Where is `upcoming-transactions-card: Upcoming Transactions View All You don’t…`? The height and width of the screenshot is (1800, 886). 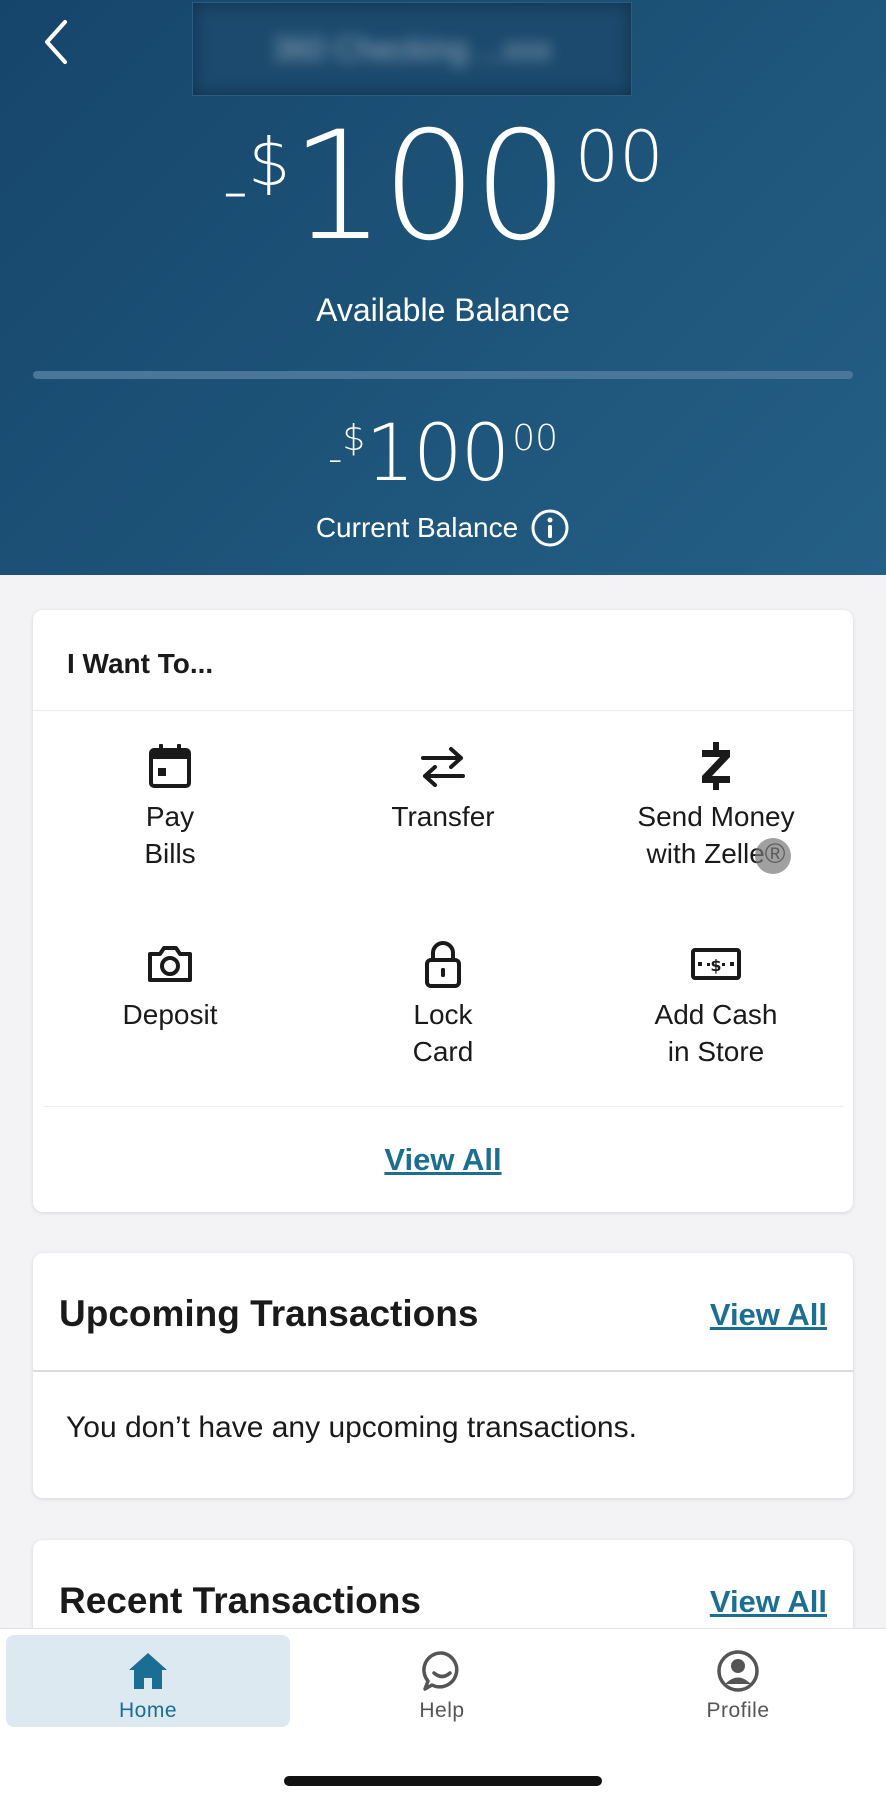 upcoming-transactions-card: Upcoming Transactions View All You don’t… is located at coordinates (443, 1375).